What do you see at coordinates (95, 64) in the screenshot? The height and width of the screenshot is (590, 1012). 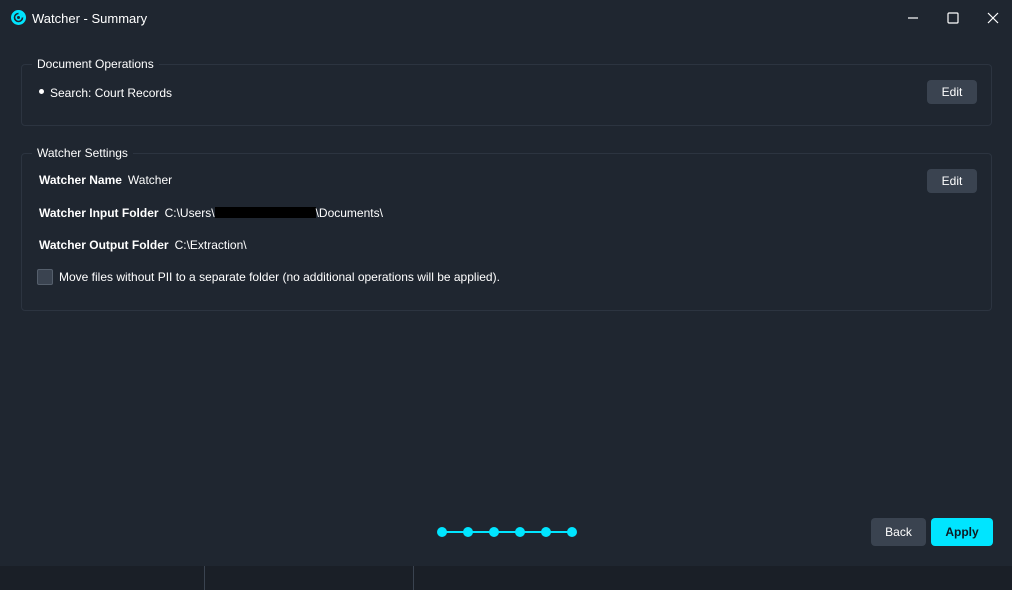 I see `document-operations-label: Document Operations` at bounding box center [95, 64].